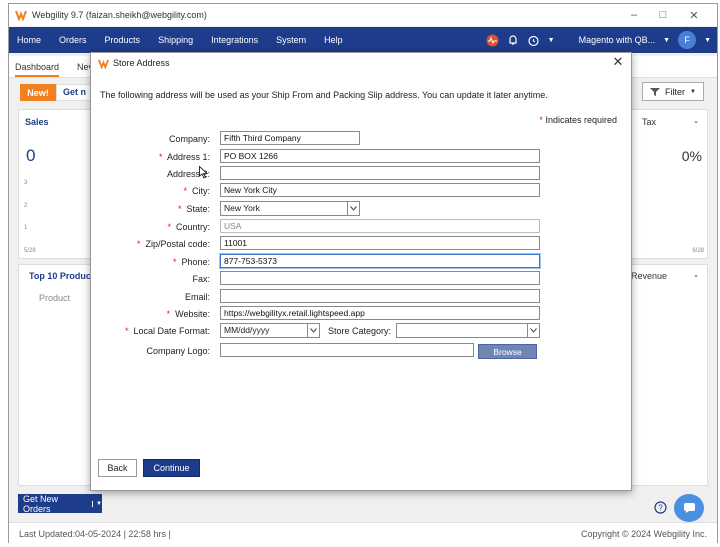 This screenshot has width=720, height=547. What do you see at coordinates (380, 278) in the screenshot?
I see `fax-field` at bounding box center [380, 278].